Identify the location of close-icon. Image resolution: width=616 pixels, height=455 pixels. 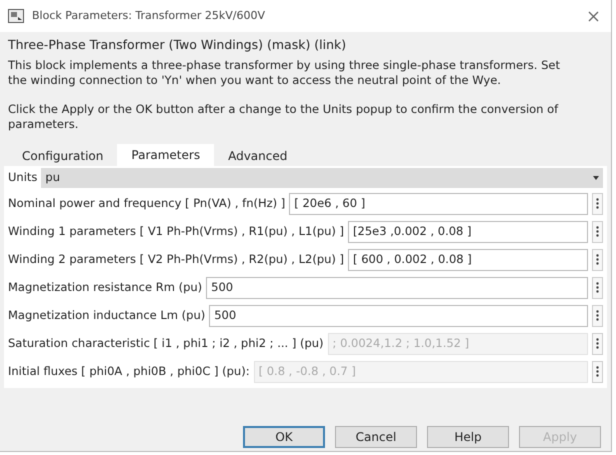
(593, 16).